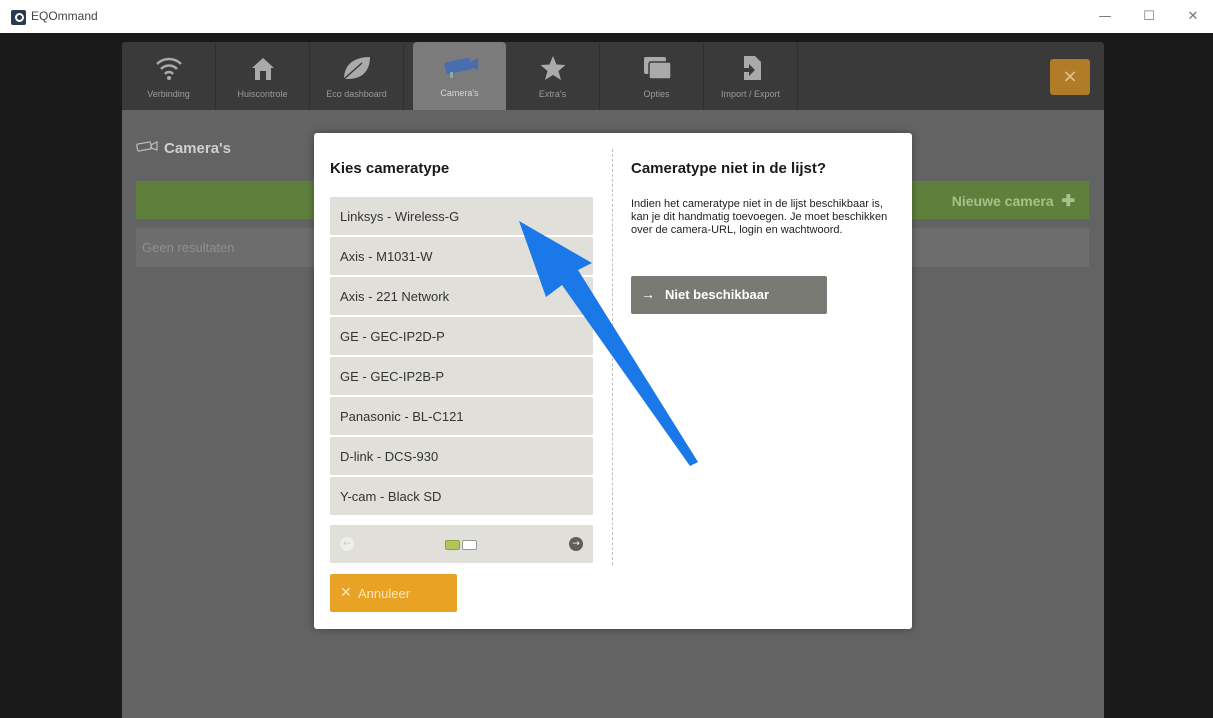 This screenshot has height=718, width=1213. Describe the element at coordinates (64, 16) in the screenshot. I see `app-title: EQOmmand` at that location.